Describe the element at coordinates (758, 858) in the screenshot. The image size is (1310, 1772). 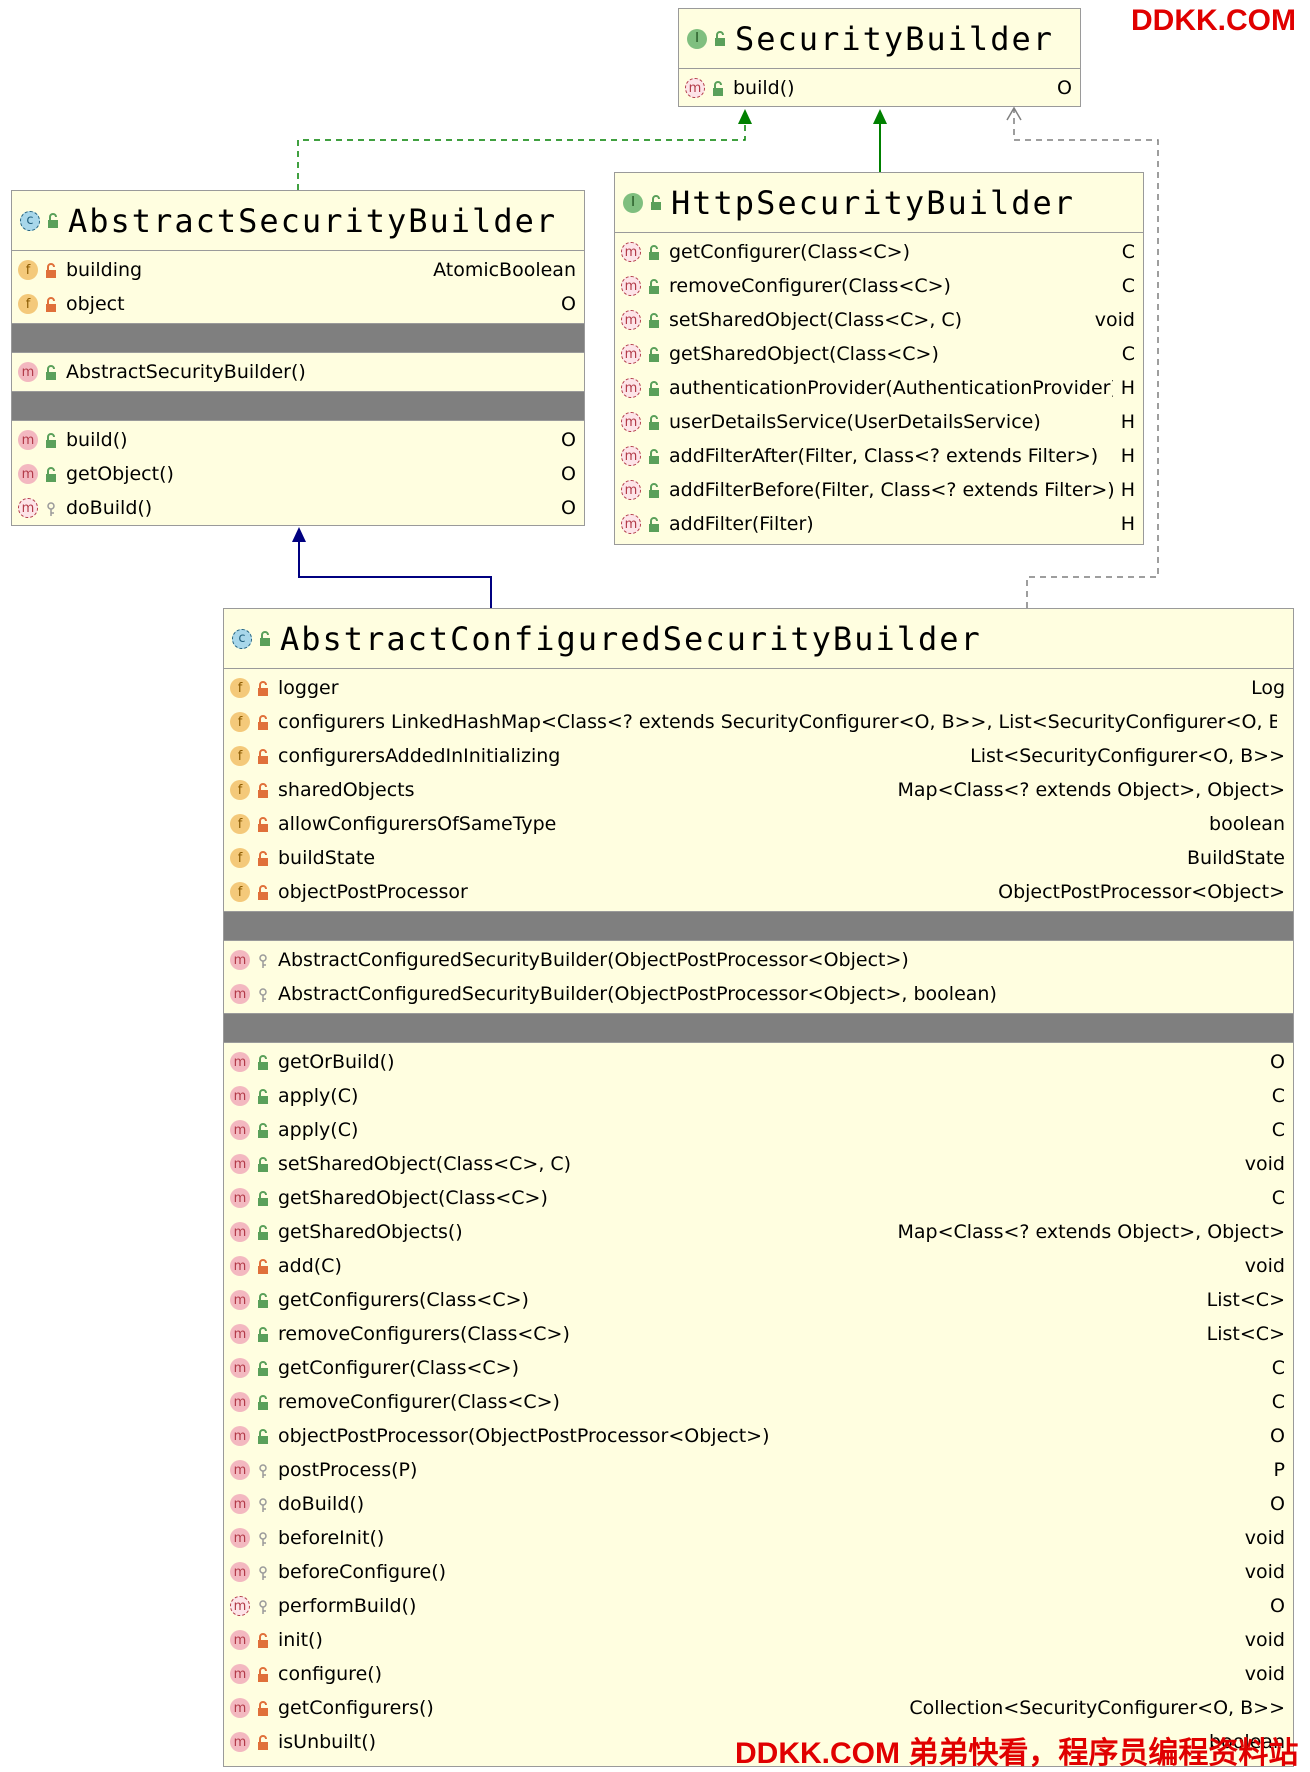
I see `field-row: f buildState BuildState` at that location.